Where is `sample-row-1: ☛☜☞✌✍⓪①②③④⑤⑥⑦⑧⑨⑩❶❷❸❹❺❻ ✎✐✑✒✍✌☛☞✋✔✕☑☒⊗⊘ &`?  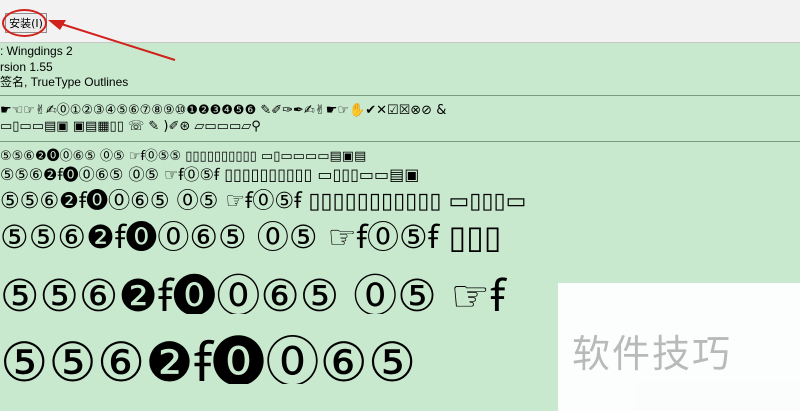
sample-row-1: ☛☜☞✌✍⓪①②③④⑤⑥⑦⑧⑨⑩❶❷❸❹❺❻ ✎✐✑✒✍✌☛☞✋✔✕☑☒⊗⊘ & is located at coordinates (223, 110).